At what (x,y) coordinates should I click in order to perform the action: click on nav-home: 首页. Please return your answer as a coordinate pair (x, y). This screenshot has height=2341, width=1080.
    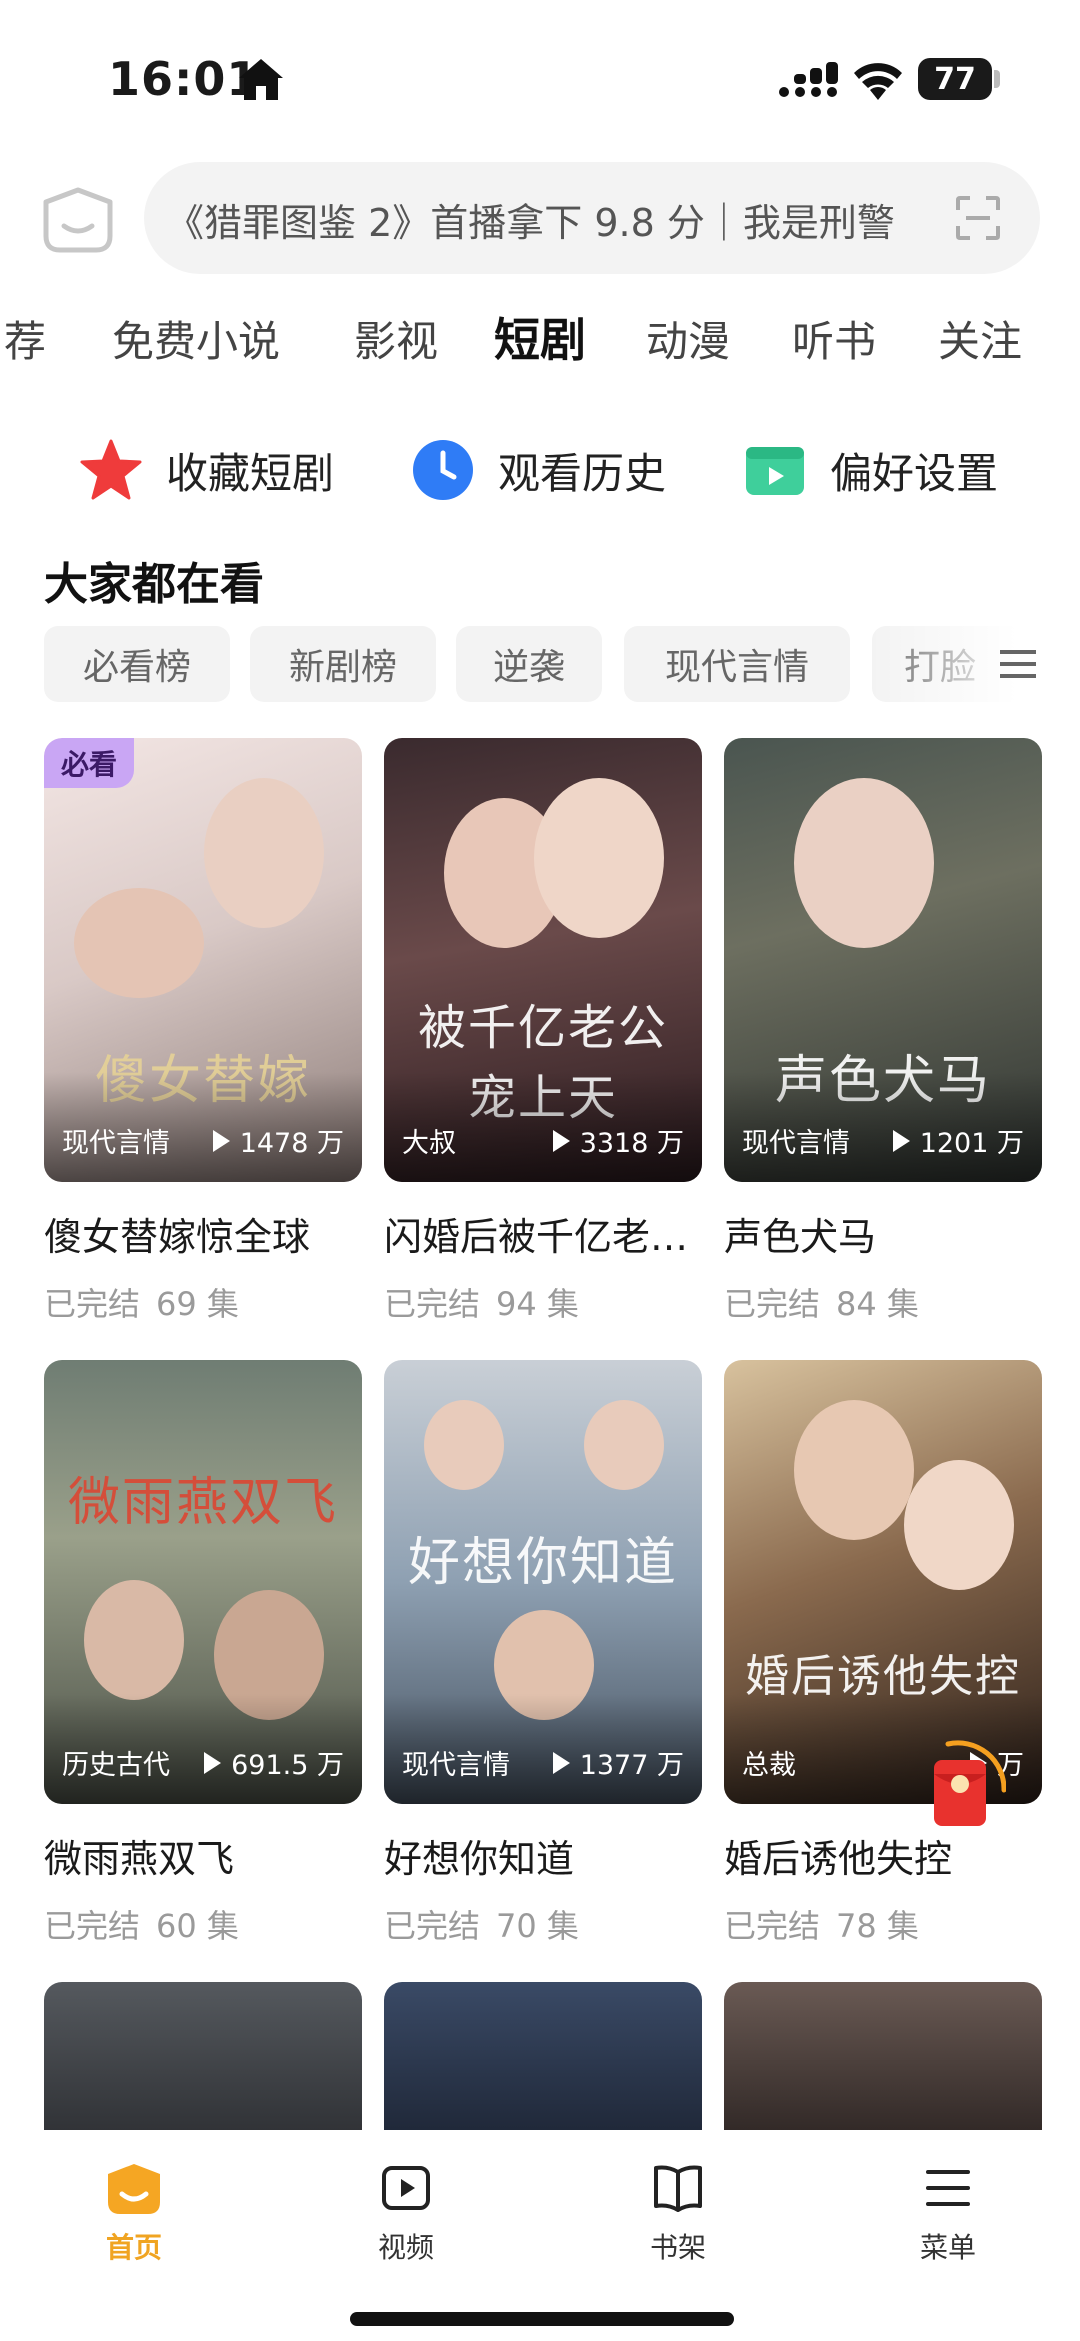
    Looking at the image, I should click on (134, 2213).